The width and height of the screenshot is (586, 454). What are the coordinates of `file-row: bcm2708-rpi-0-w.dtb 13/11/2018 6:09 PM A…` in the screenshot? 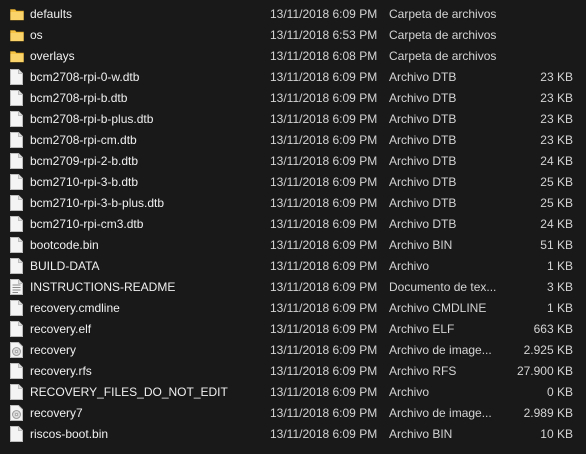 It's located at (293, 77).